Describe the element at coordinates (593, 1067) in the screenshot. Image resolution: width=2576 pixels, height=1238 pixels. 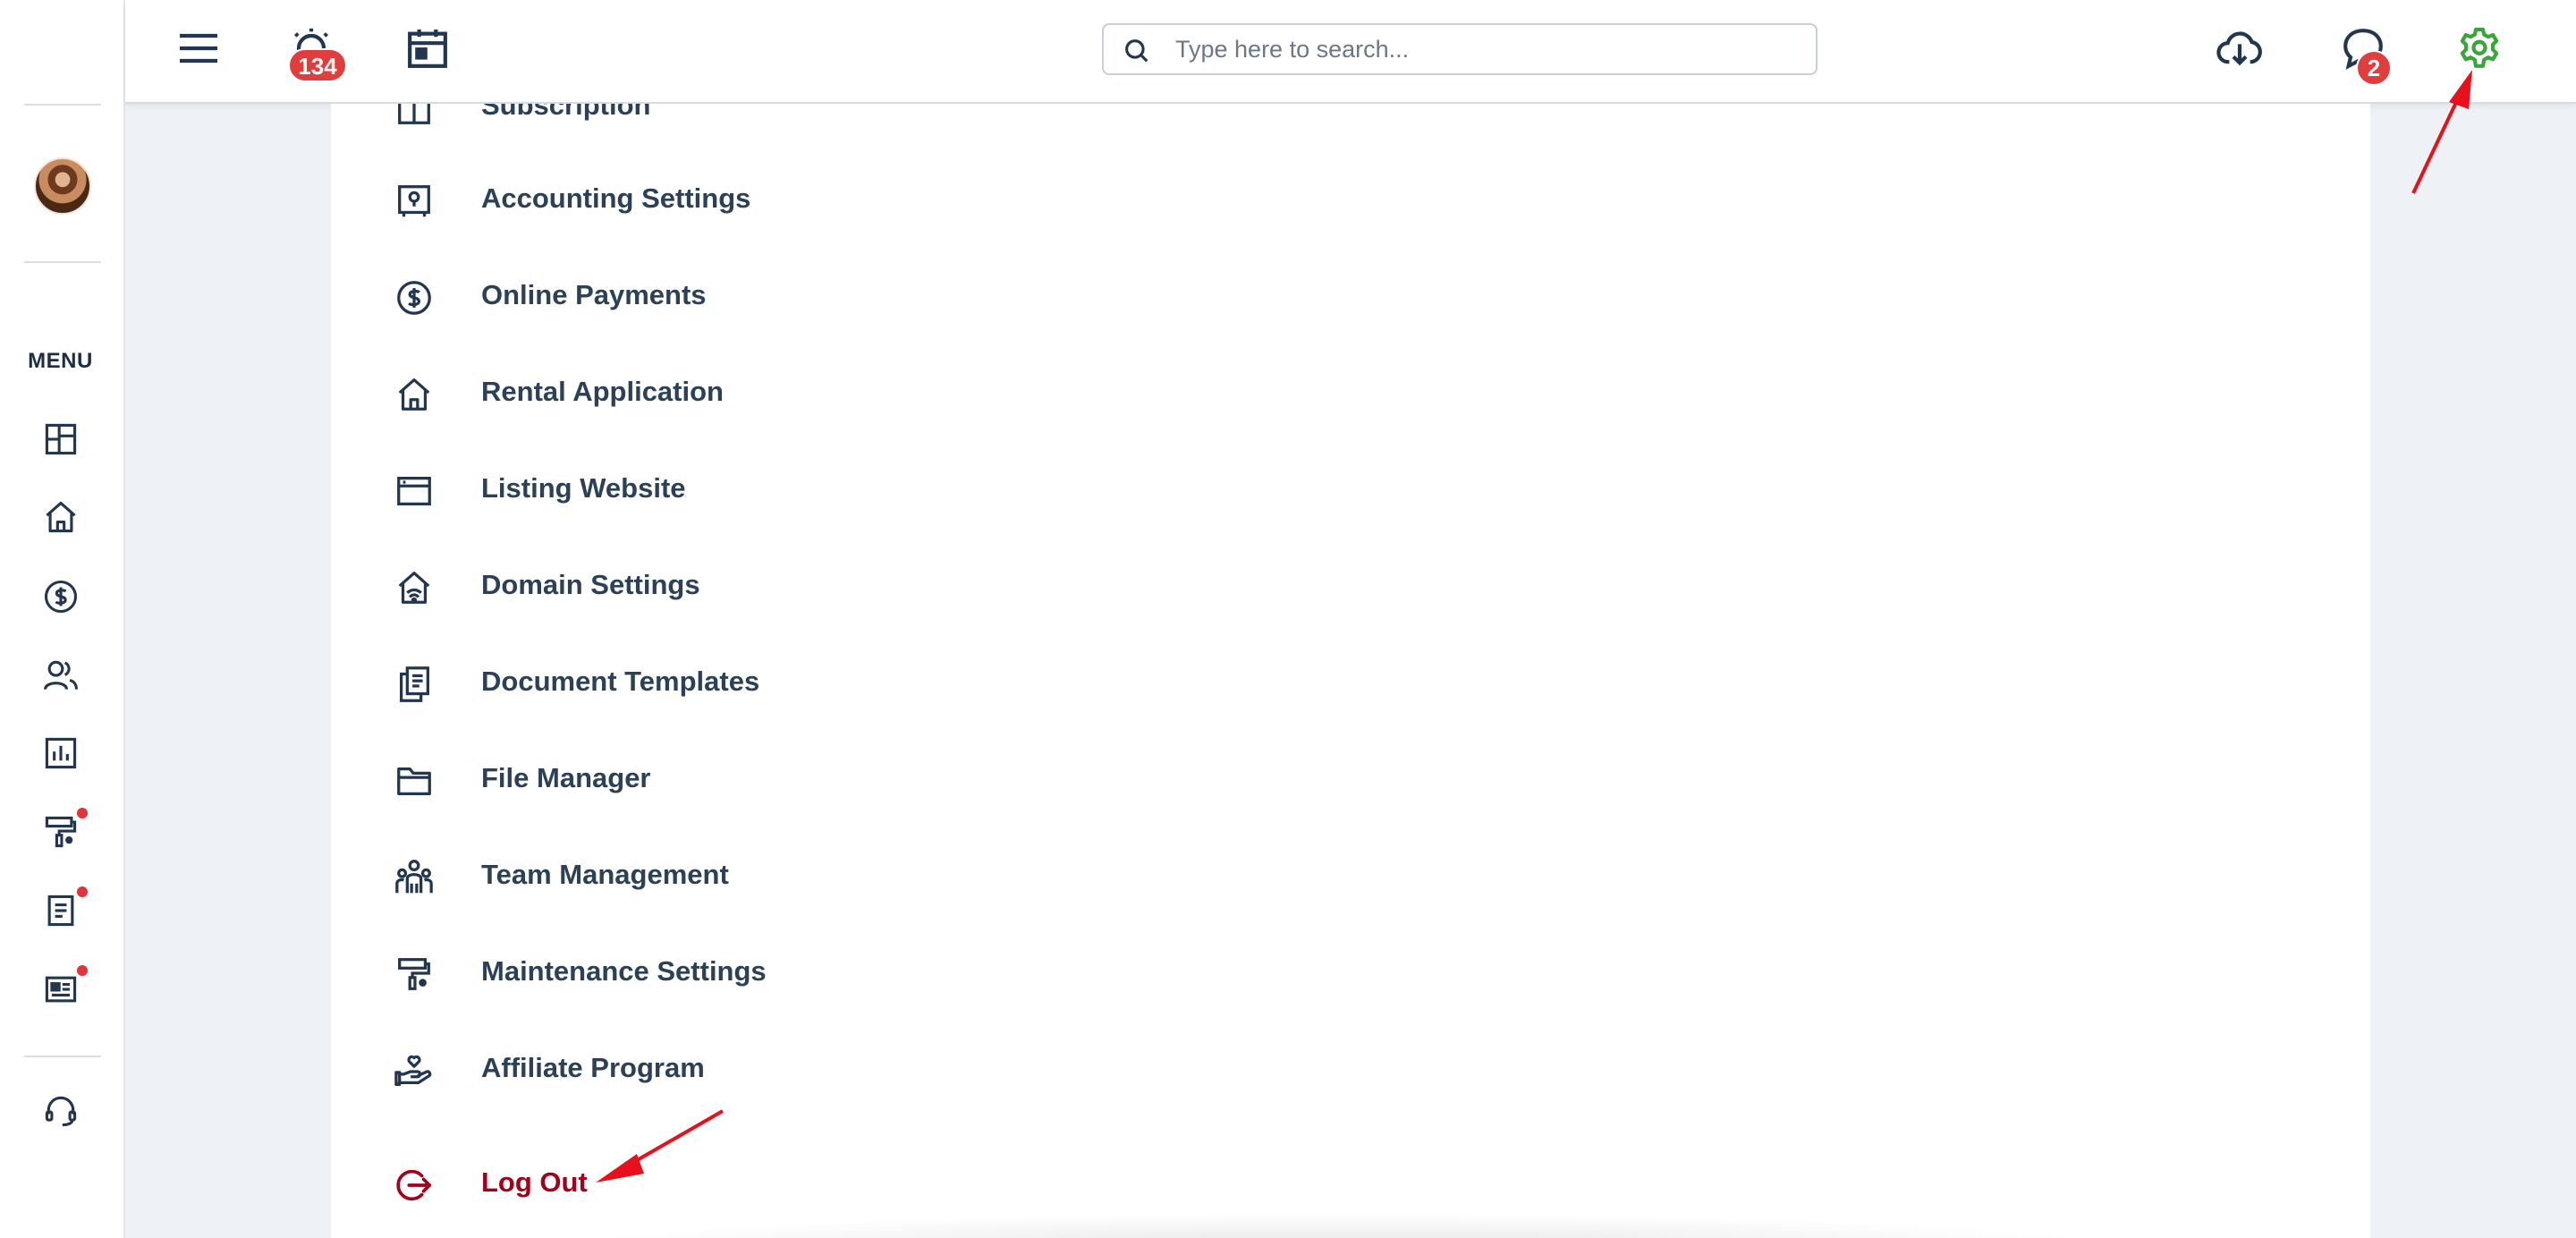
I see `menu-item-label: Affiliate Program` at that location.